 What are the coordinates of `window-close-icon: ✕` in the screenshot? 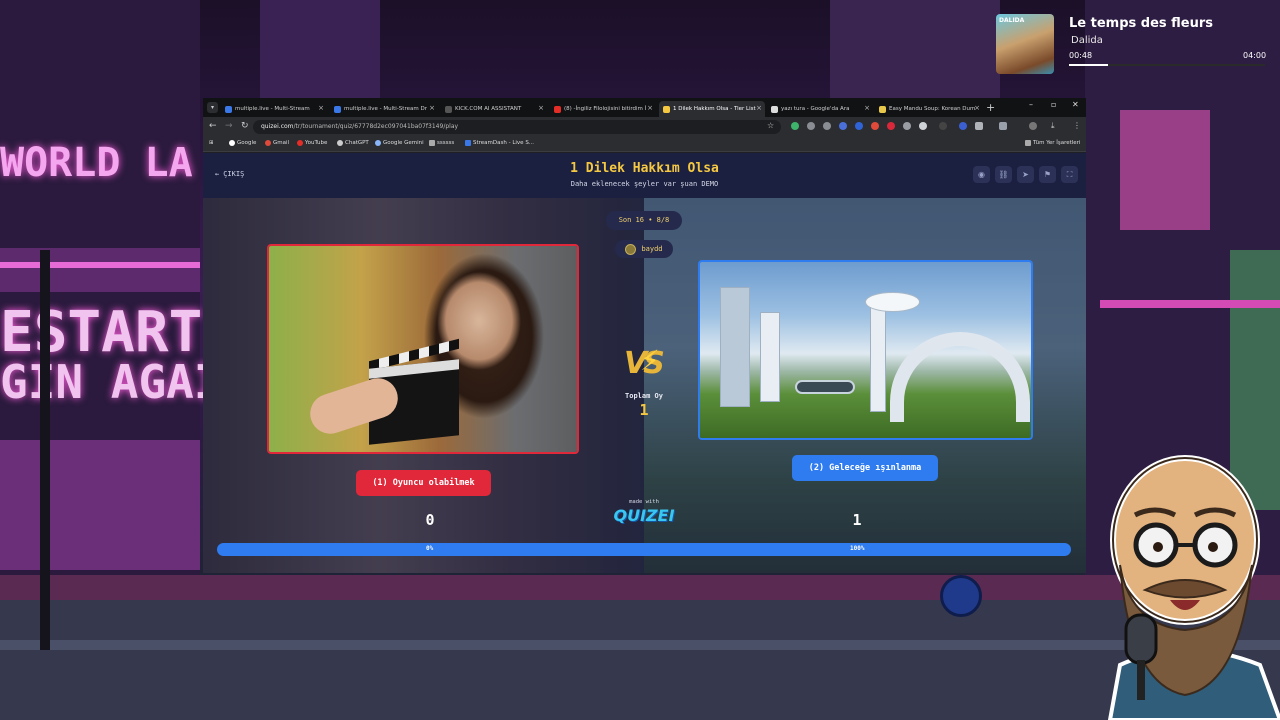 It's located at (1075, 104).